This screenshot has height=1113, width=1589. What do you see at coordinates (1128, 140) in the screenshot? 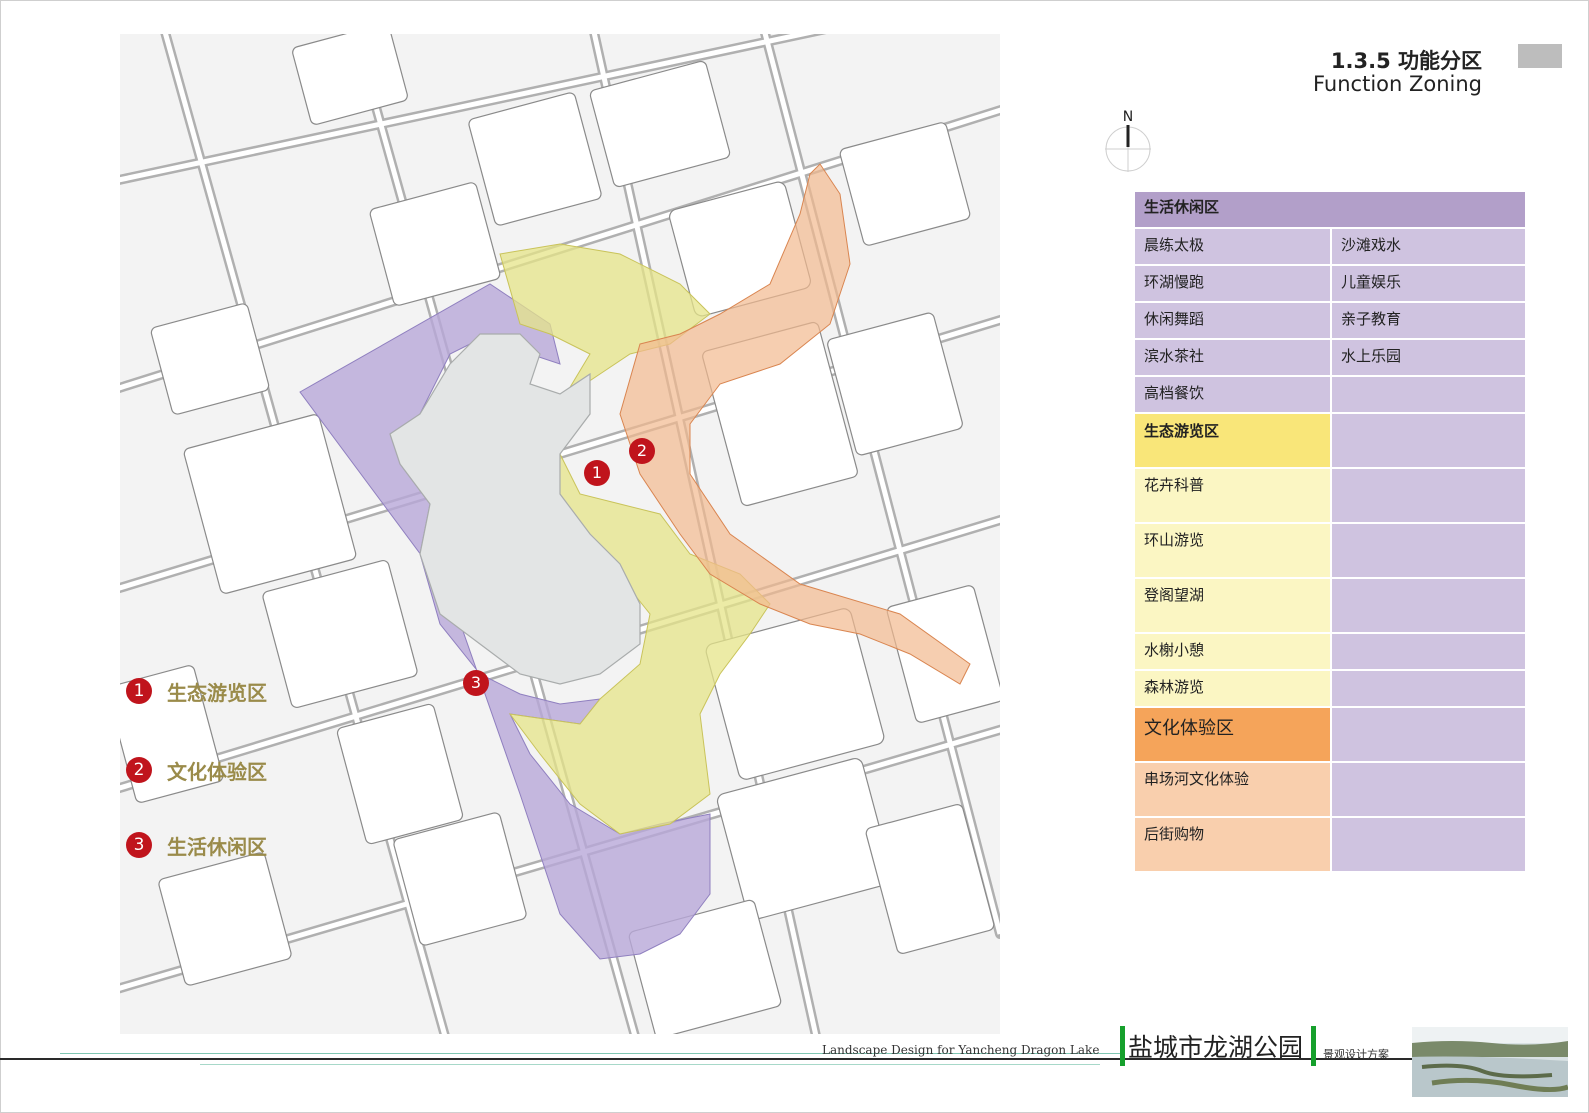
I see `north-arrow-icon: N` at bounding box center [1128, 140].